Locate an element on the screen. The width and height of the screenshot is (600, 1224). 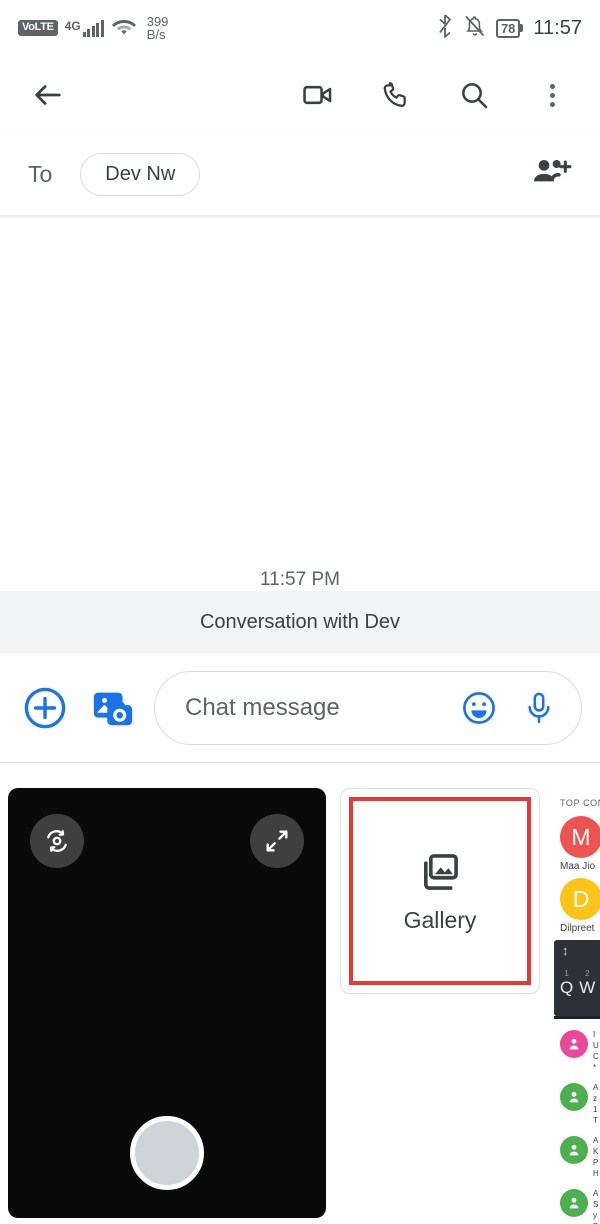
gallery-card: Gallery is located at coordinates (440, 891).